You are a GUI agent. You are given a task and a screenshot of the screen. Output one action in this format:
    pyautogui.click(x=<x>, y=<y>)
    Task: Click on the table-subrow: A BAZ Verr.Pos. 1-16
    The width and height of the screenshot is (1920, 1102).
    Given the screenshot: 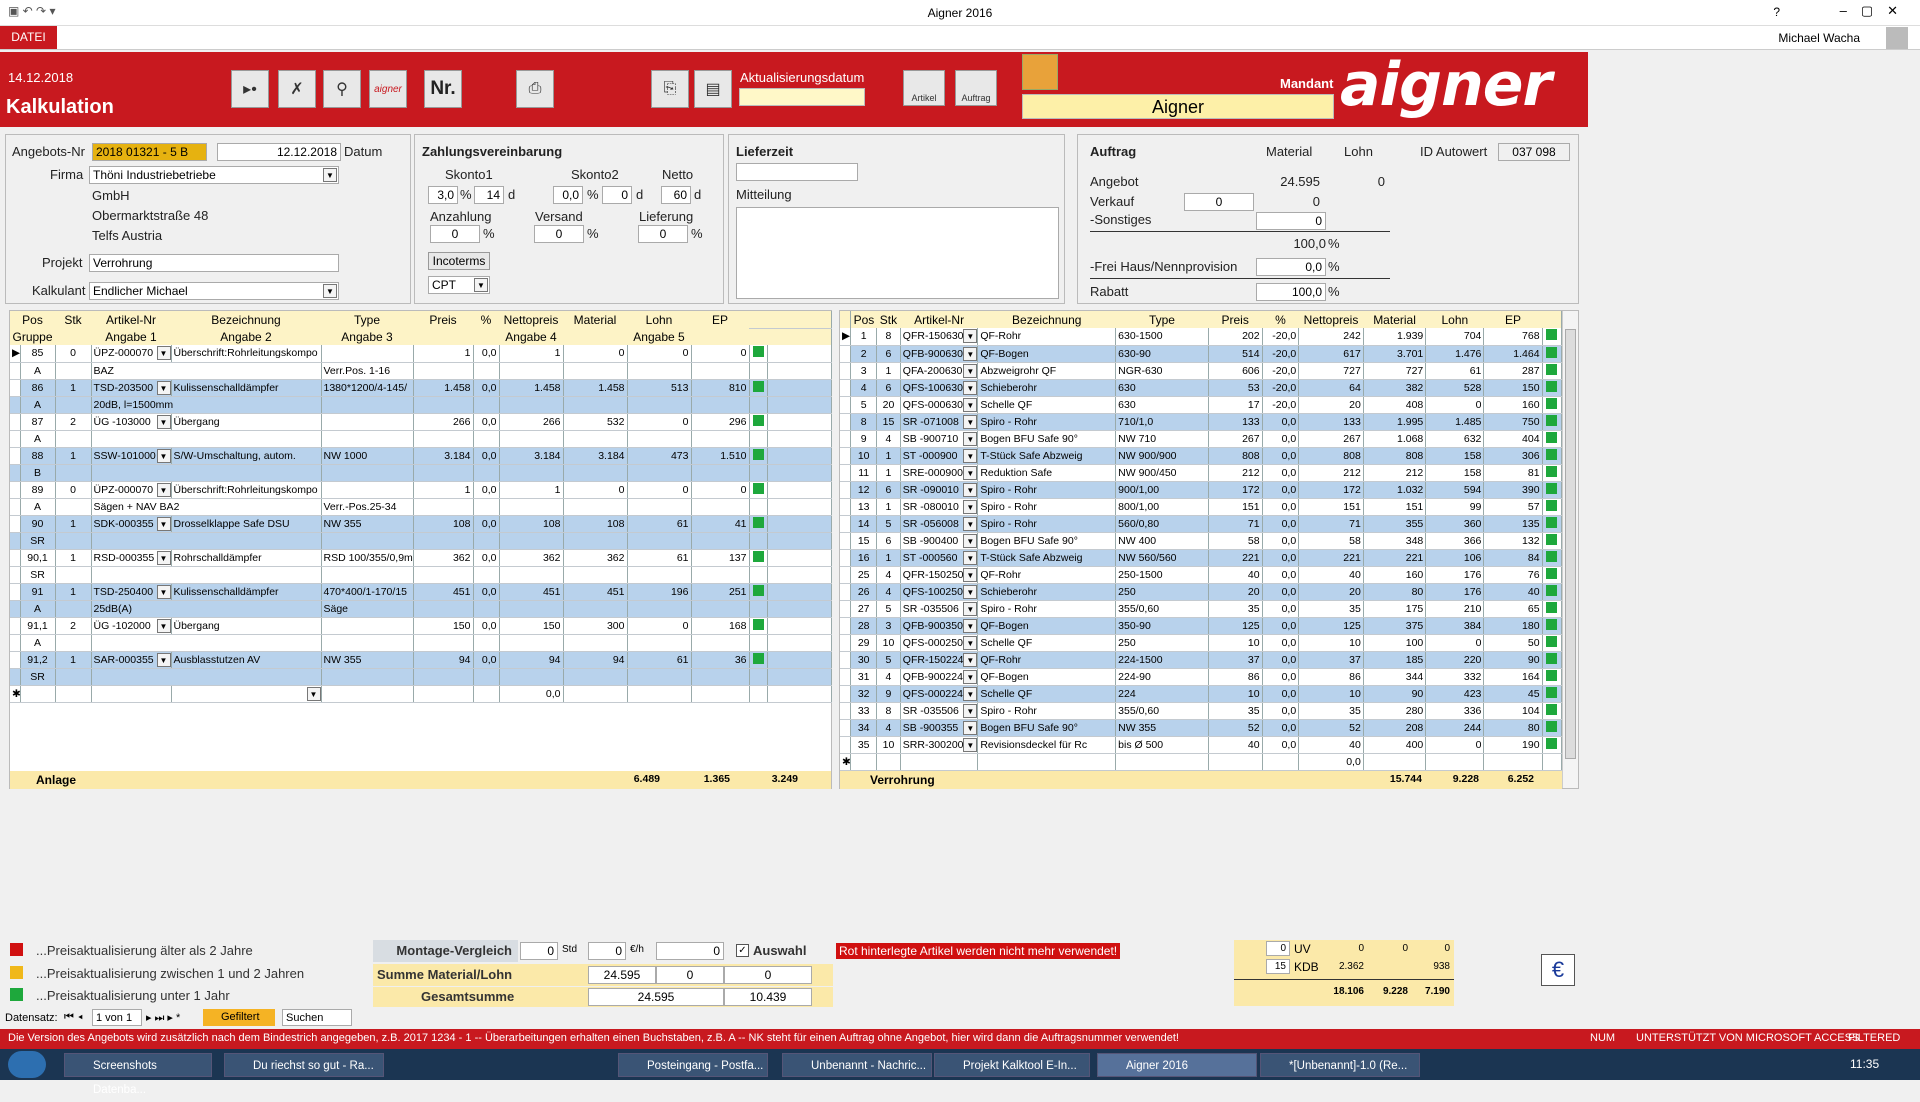 What is the action you would take?
    pyautogui.click(x=421, y=371)
    